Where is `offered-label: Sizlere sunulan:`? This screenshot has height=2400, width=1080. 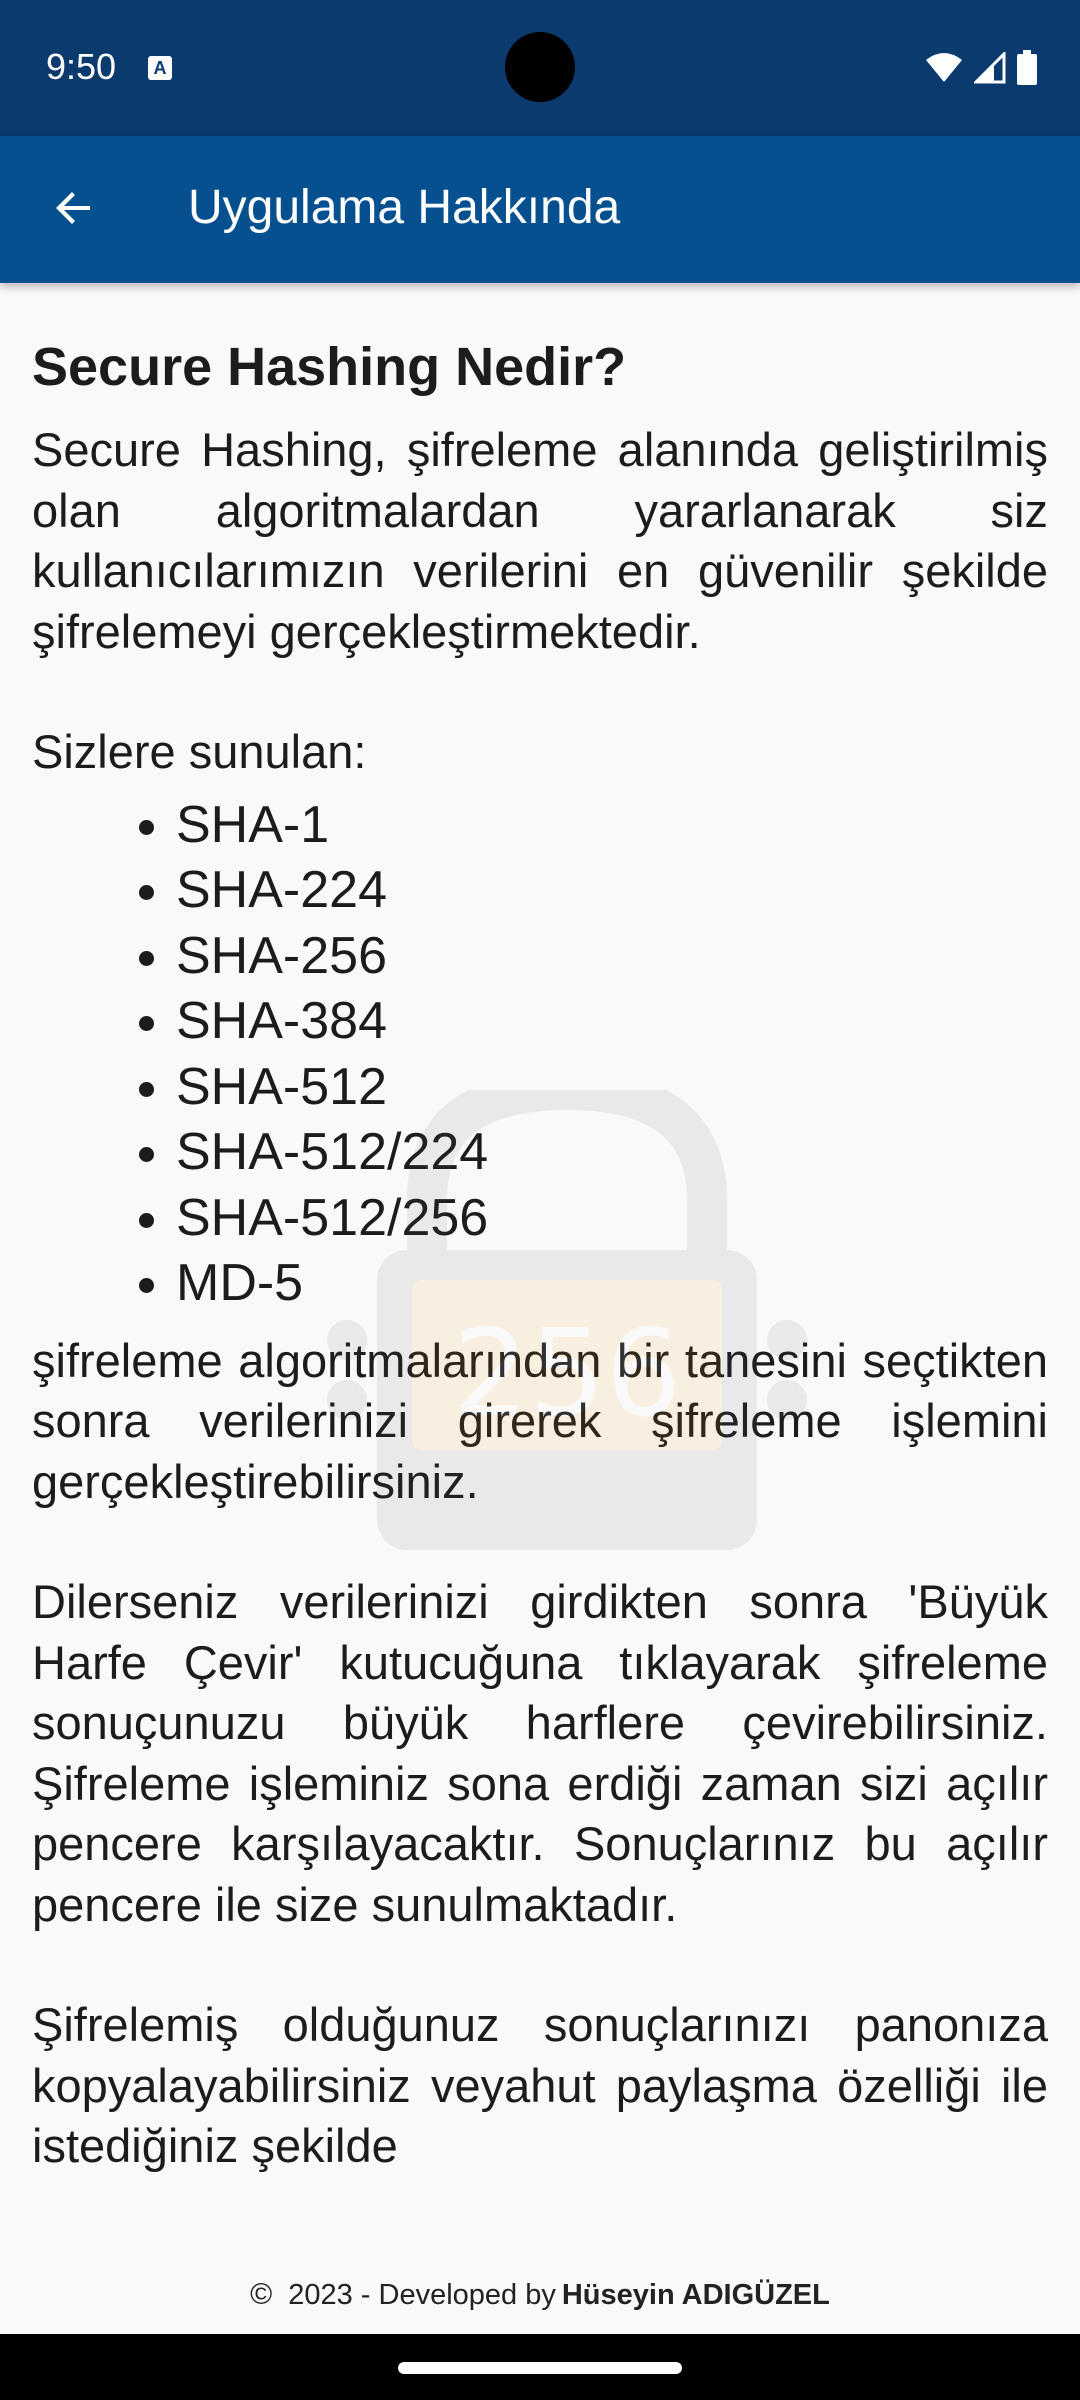
offered-label: Sizlere sunulan: is located at coordinates (199, 751).